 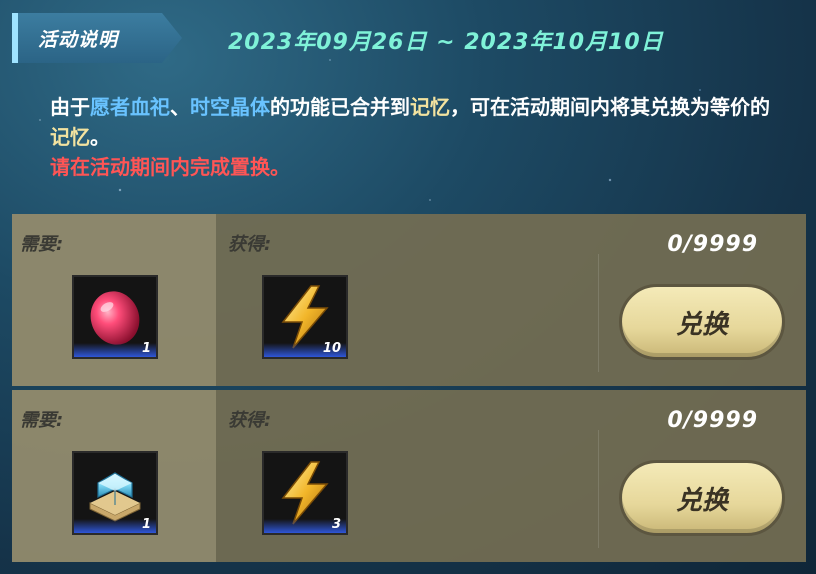 I want to click on get-item-slot: 3, so click(x=305, y=493).